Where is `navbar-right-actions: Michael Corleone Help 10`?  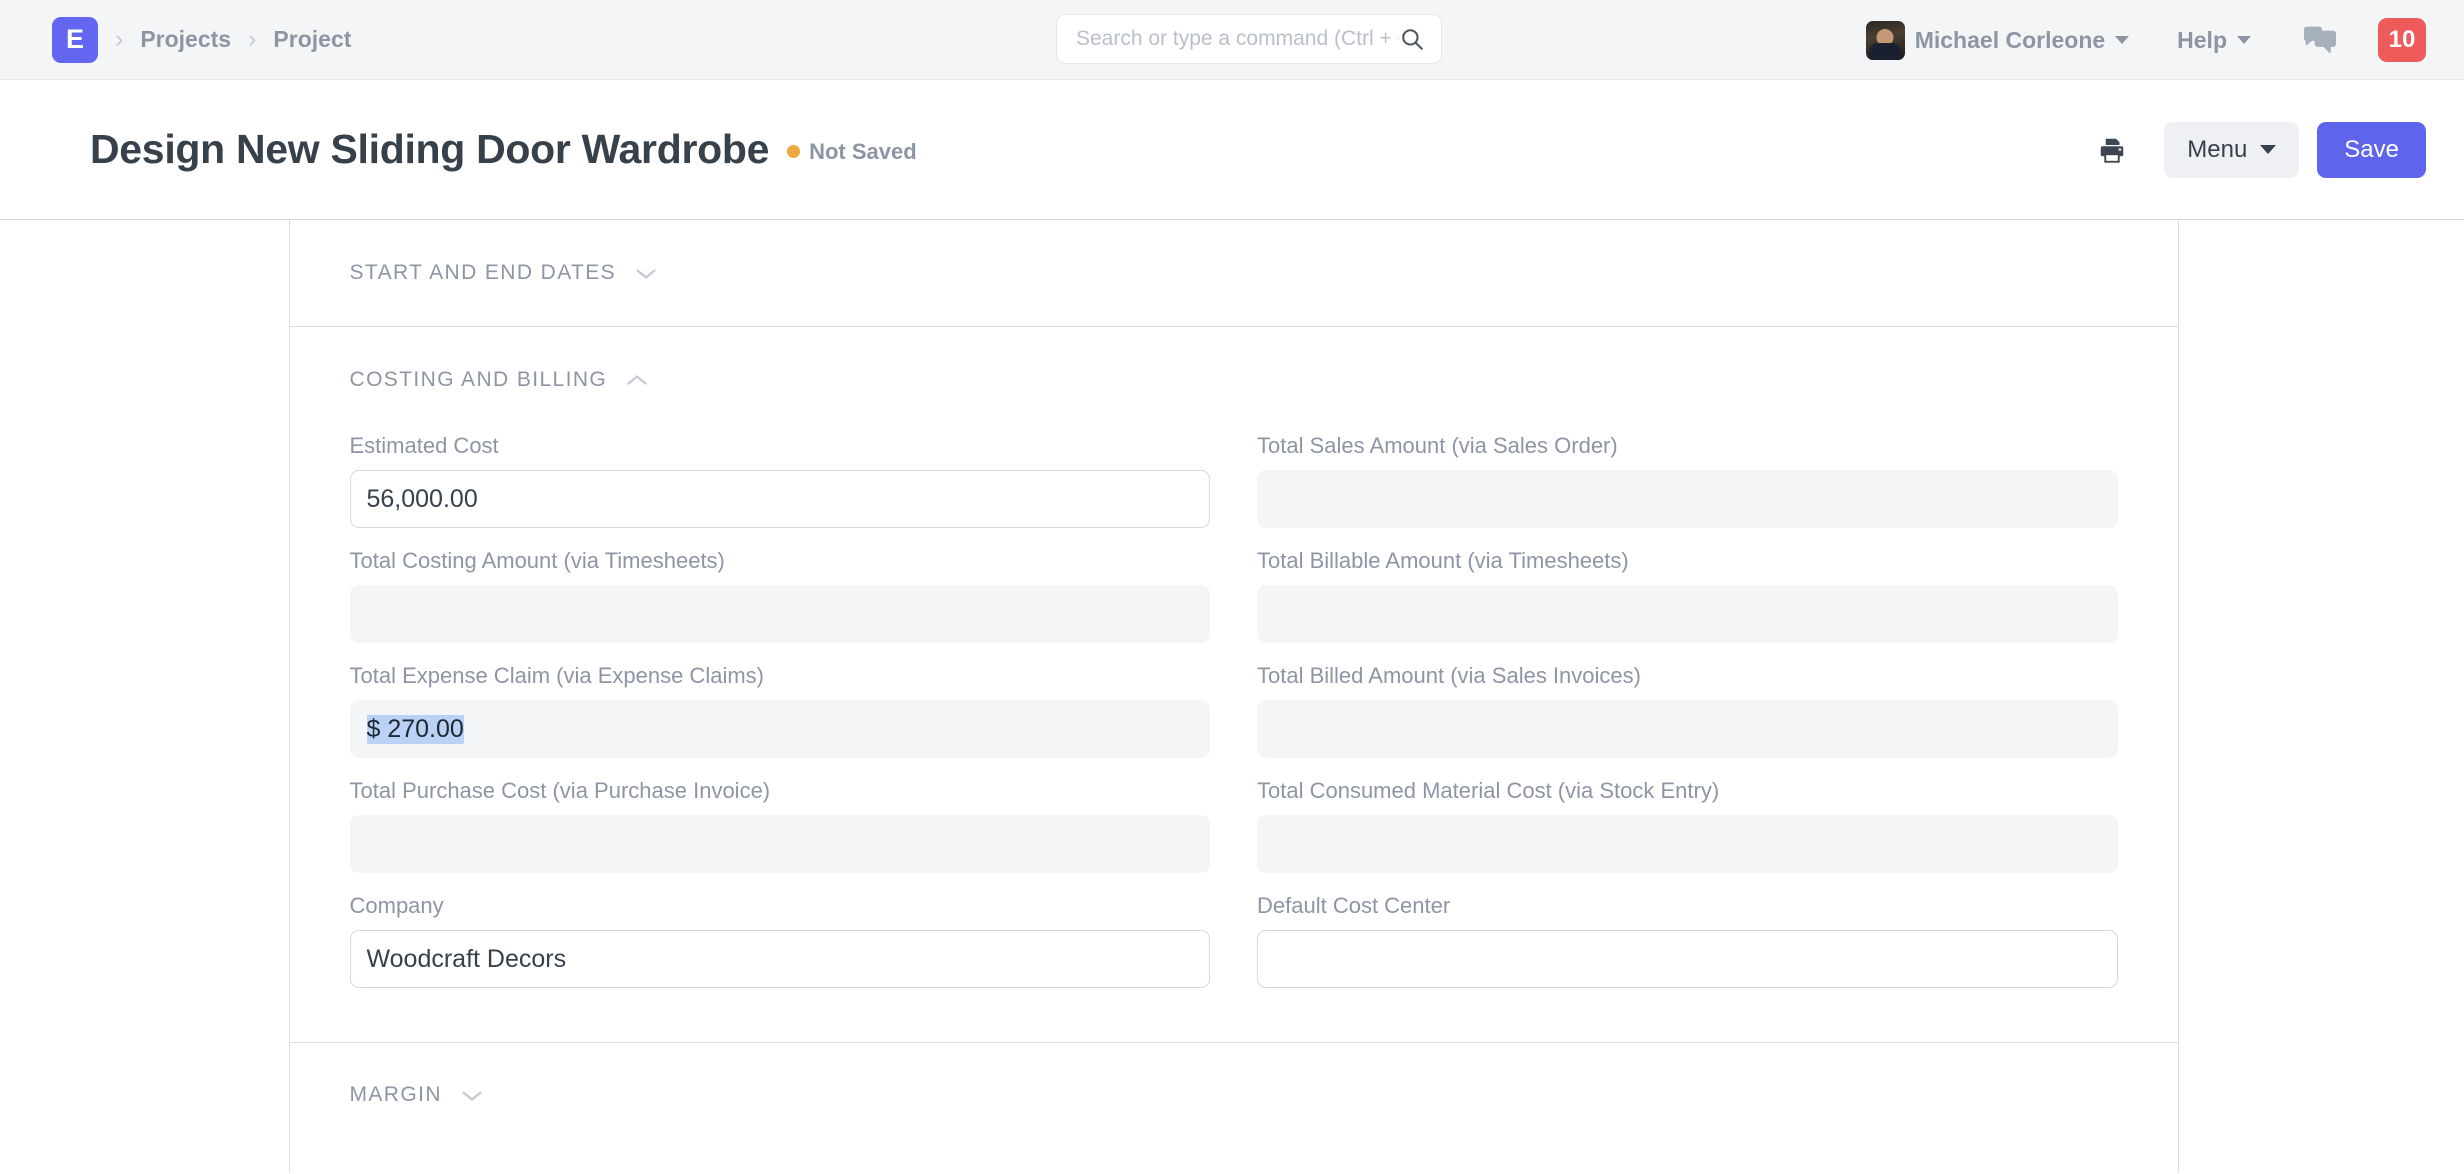
navbar-right-actions: Michael Corleone Help 10 is located at coordinates (2137, 40).